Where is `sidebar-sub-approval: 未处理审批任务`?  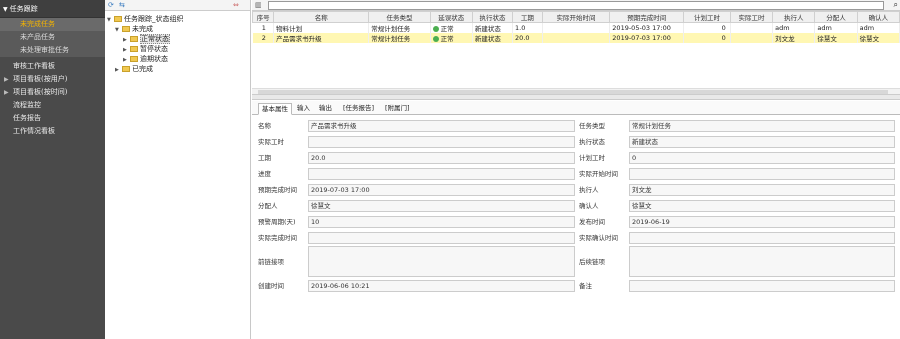
sidebar-sub-approval: 未处理审批任务 is located at coordinates (52, 50).